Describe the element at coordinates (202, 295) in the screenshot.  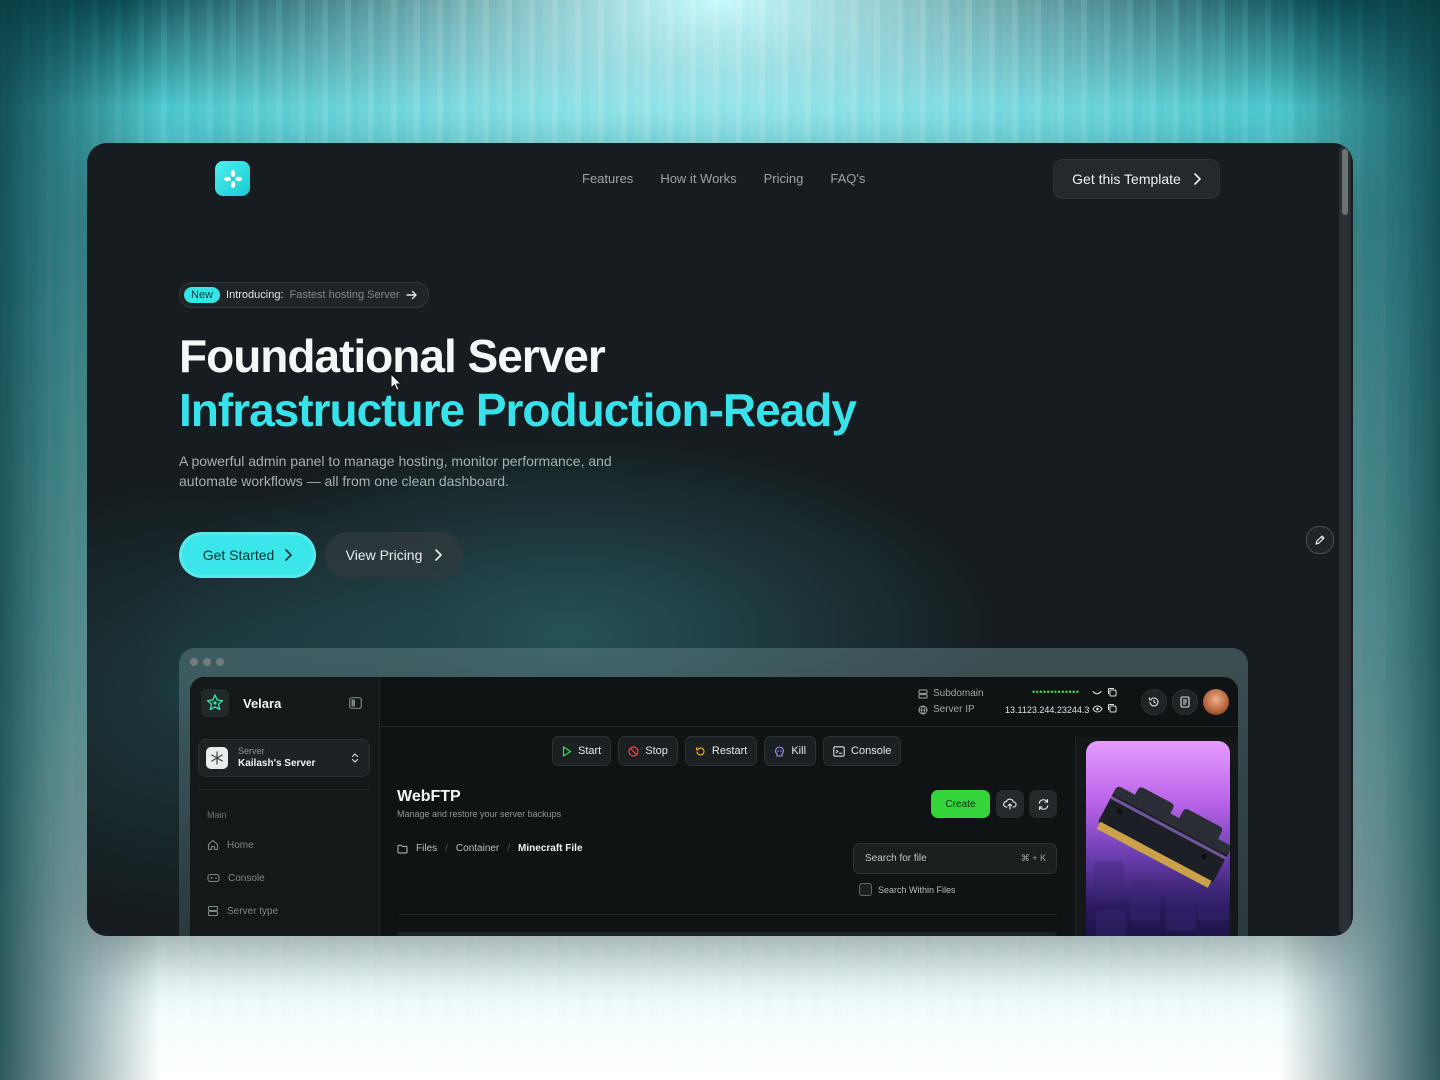
I see `badge-new-tag: New` at that location.